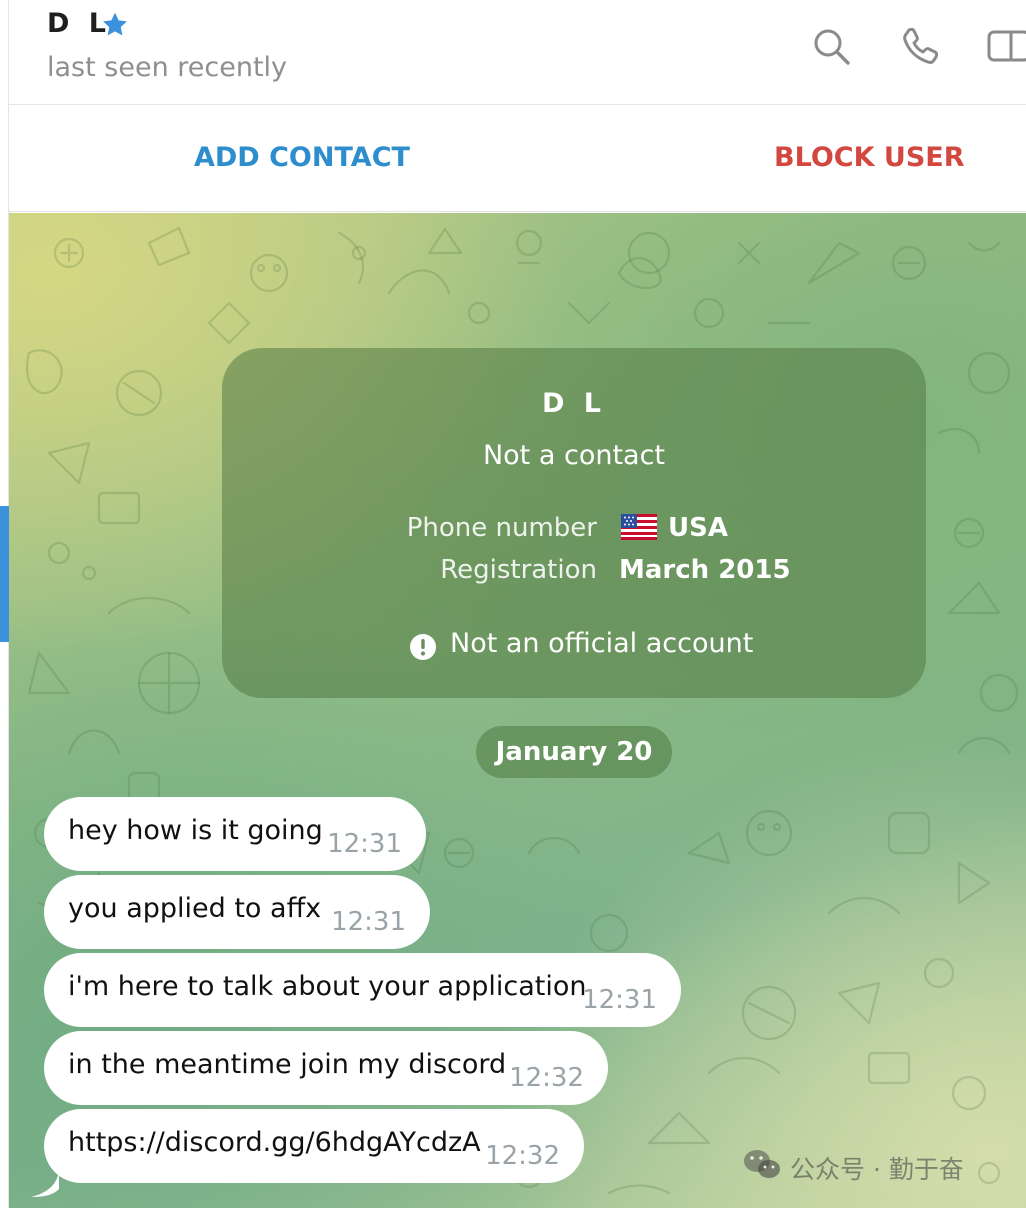 The height and width of the screenshot is (1208, 1026). I want to click on message-link: https://discord.gg/6hdgAYcdzA, so click(274, 1142).